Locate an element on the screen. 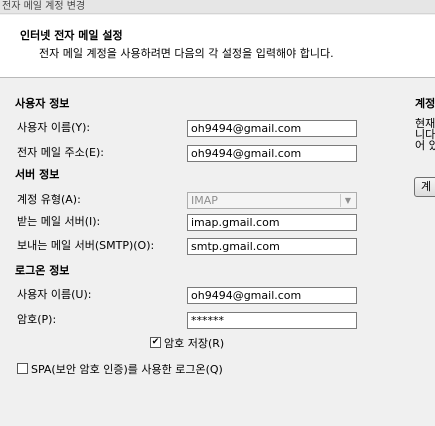  spa-checkbox is located at coordinates (22, 368).